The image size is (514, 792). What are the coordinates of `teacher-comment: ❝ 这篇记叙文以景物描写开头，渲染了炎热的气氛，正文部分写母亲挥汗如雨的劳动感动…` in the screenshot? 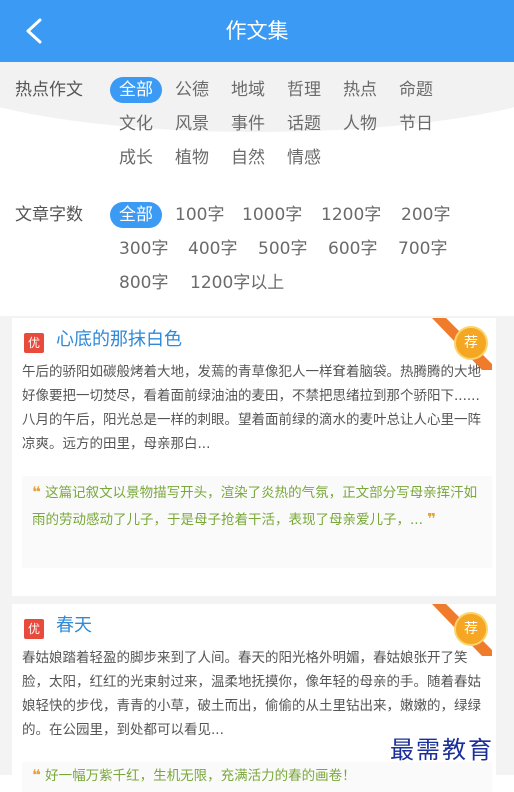 It's located at (257, 522).